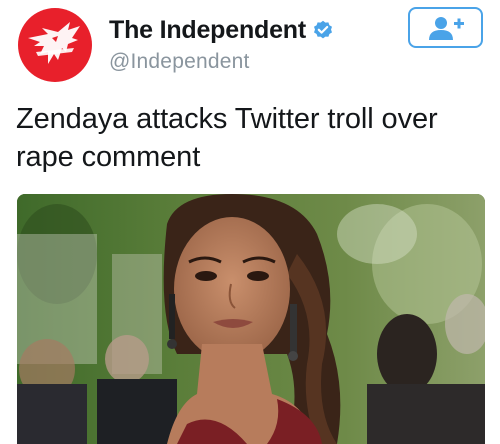 The height and width of the screenshot is (444, 500). I want to click on add-user-icon, so click(446, 28).